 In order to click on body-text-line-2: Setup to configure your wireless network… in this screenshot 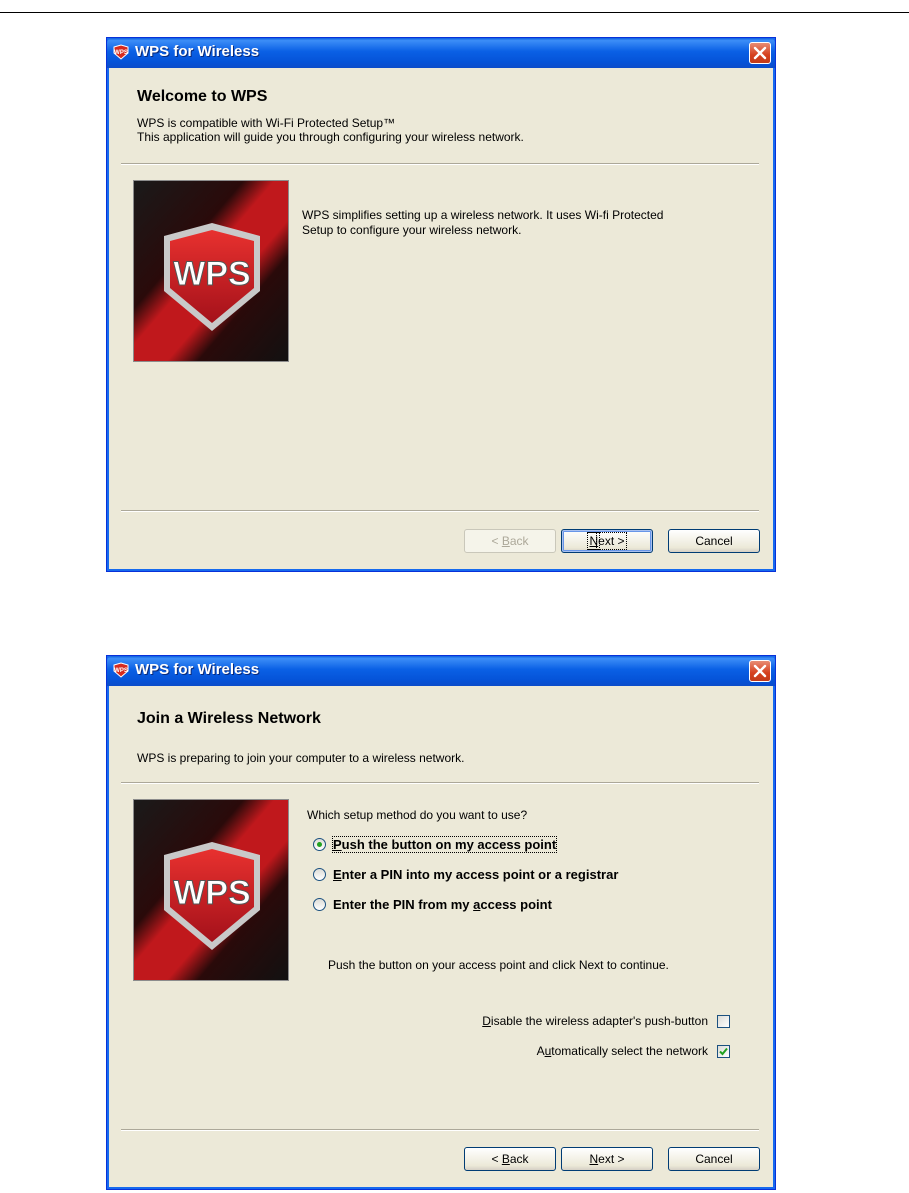, I will do `click(412, 230)`.